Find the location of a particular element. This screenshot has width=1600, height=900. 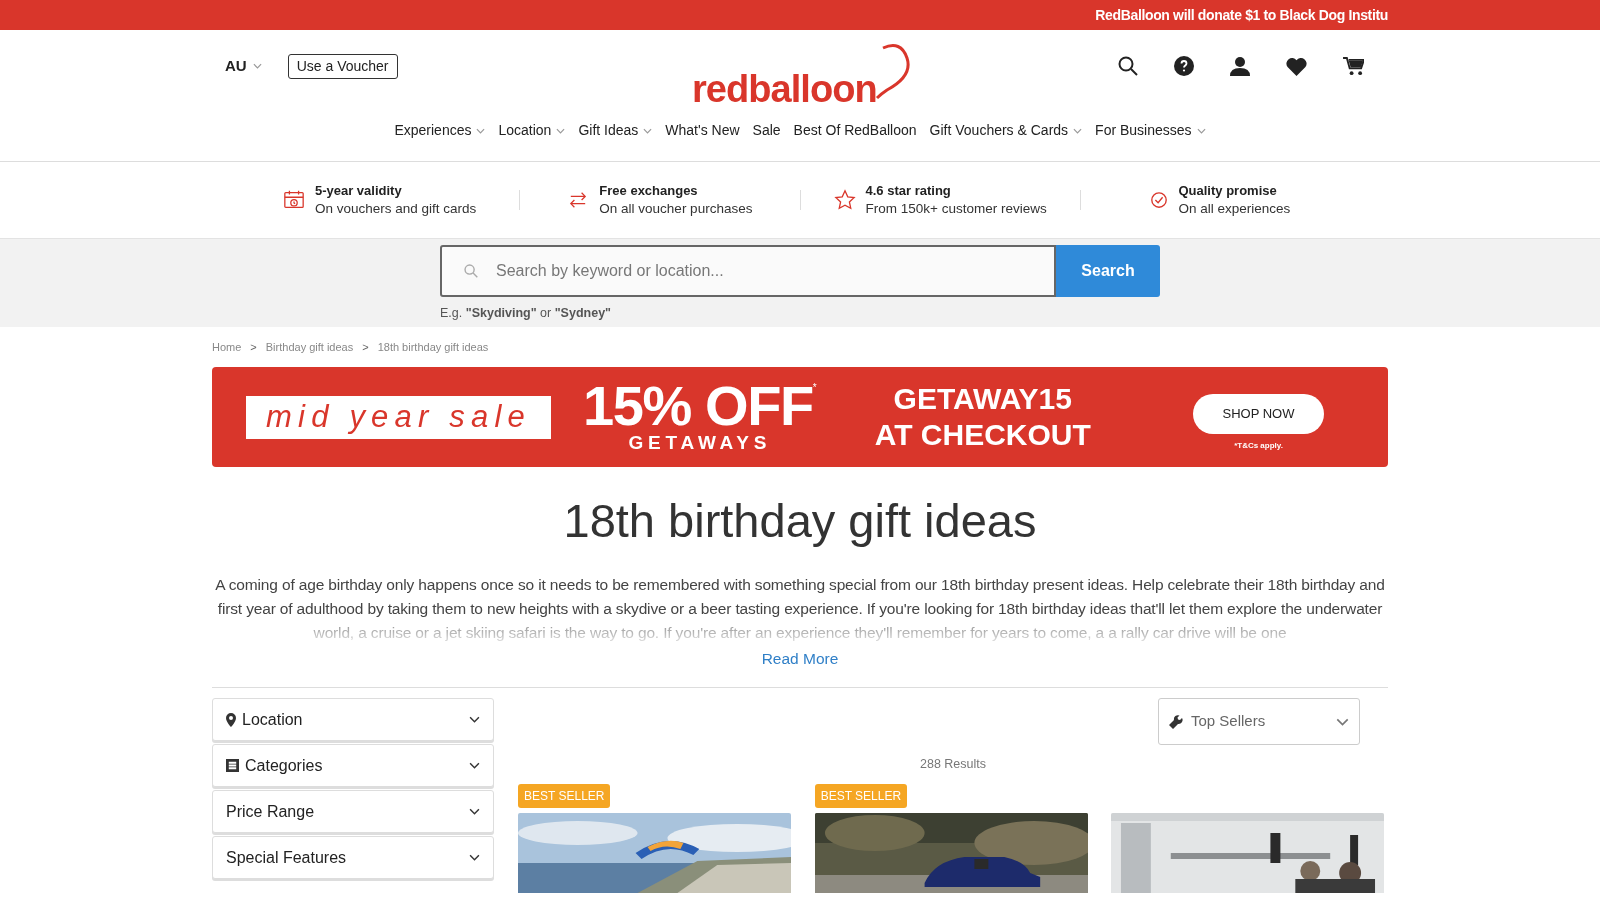

feature-subtitle: On all experiences is located at coordinates (1234, 209).